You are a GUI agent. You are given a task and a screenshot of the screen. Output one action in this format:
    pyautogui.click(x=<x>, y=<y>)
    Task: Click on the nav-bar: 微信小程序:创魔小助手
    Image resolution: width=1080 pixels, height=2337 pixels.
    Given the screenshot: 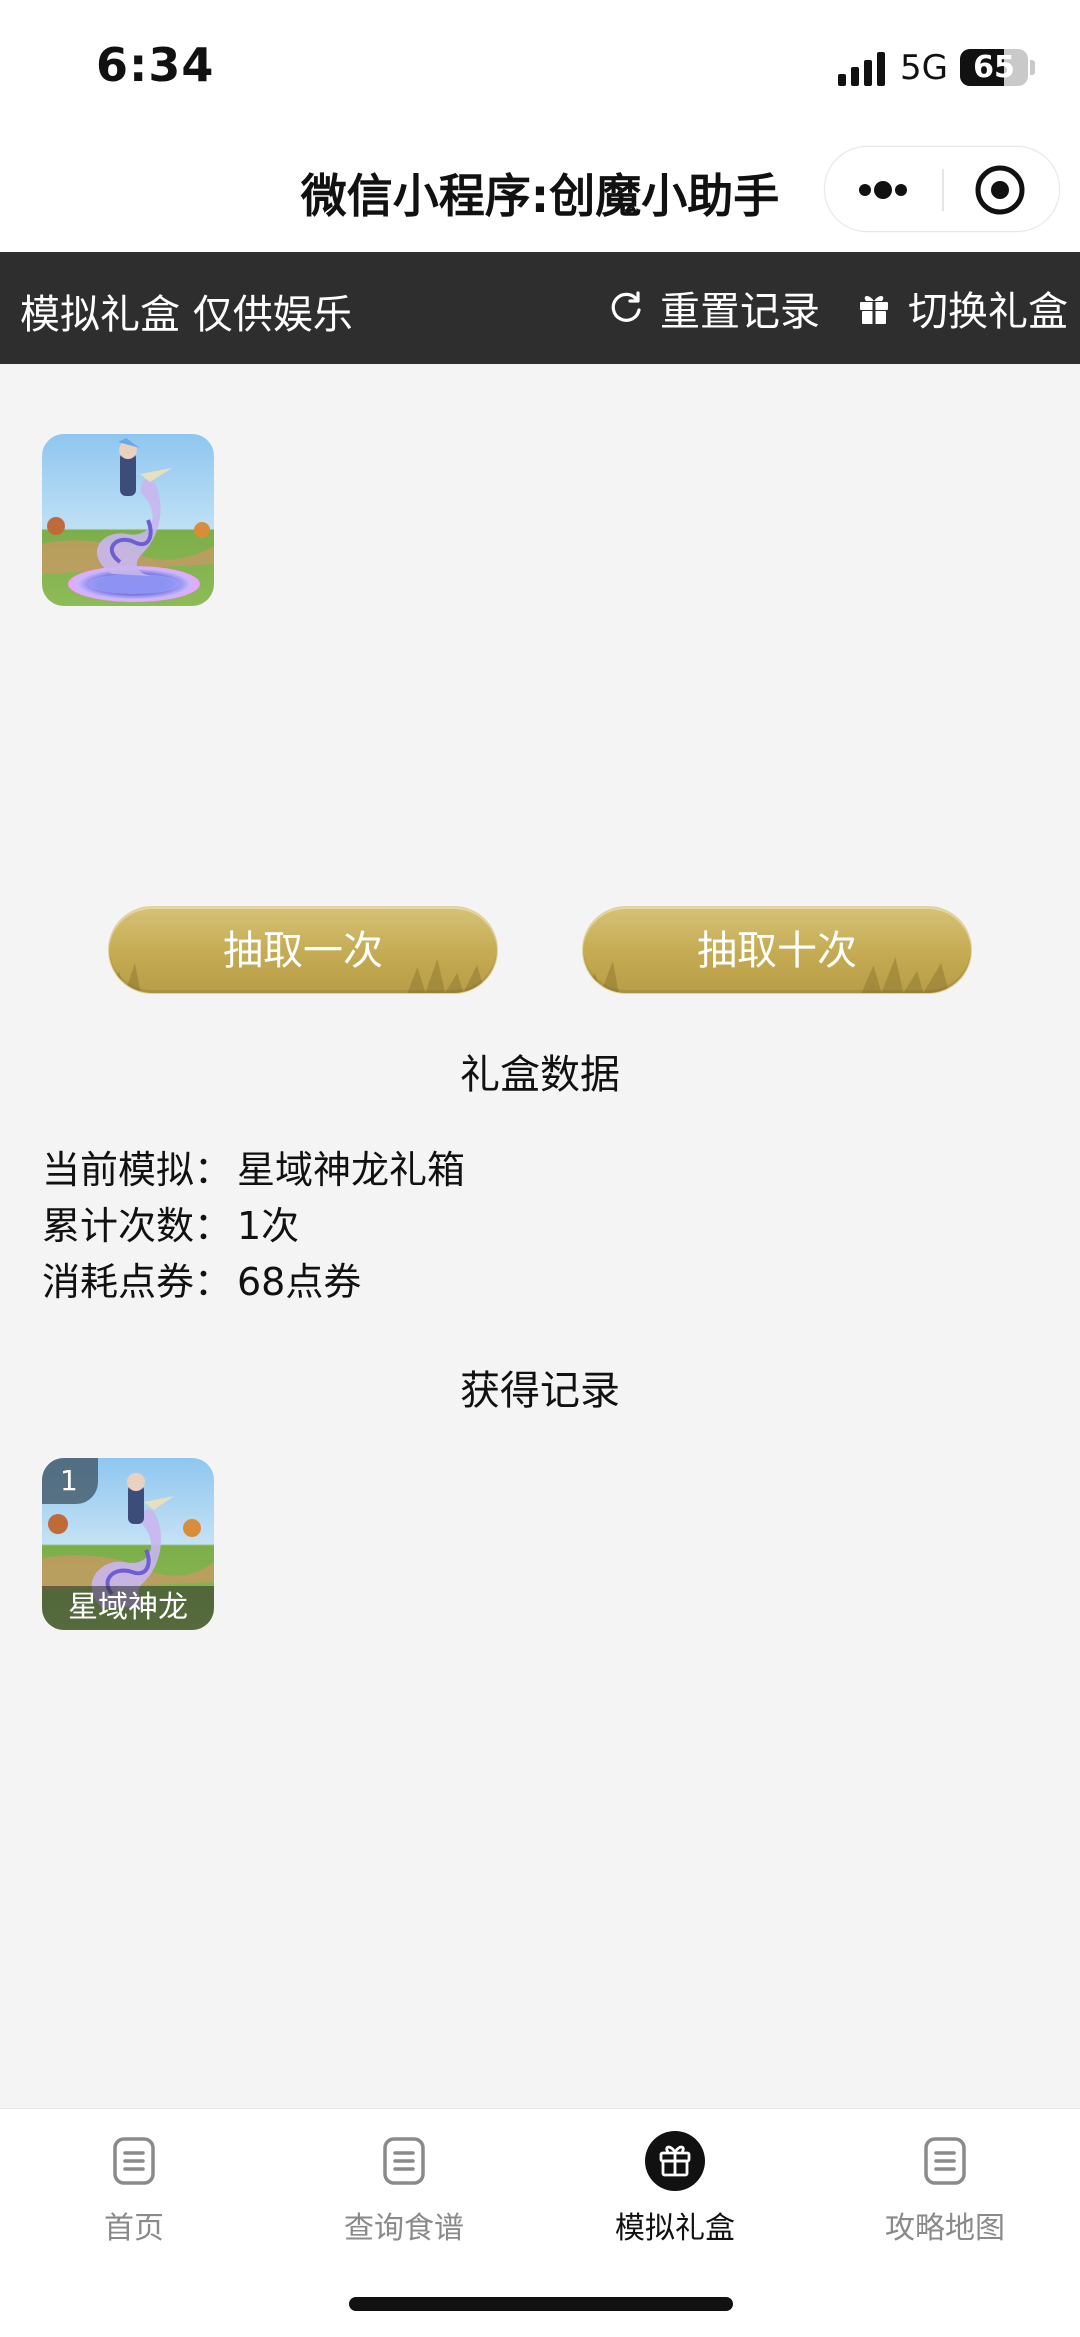 What is the action you would take?
    pyautogui.click(x=540, y=191)
    